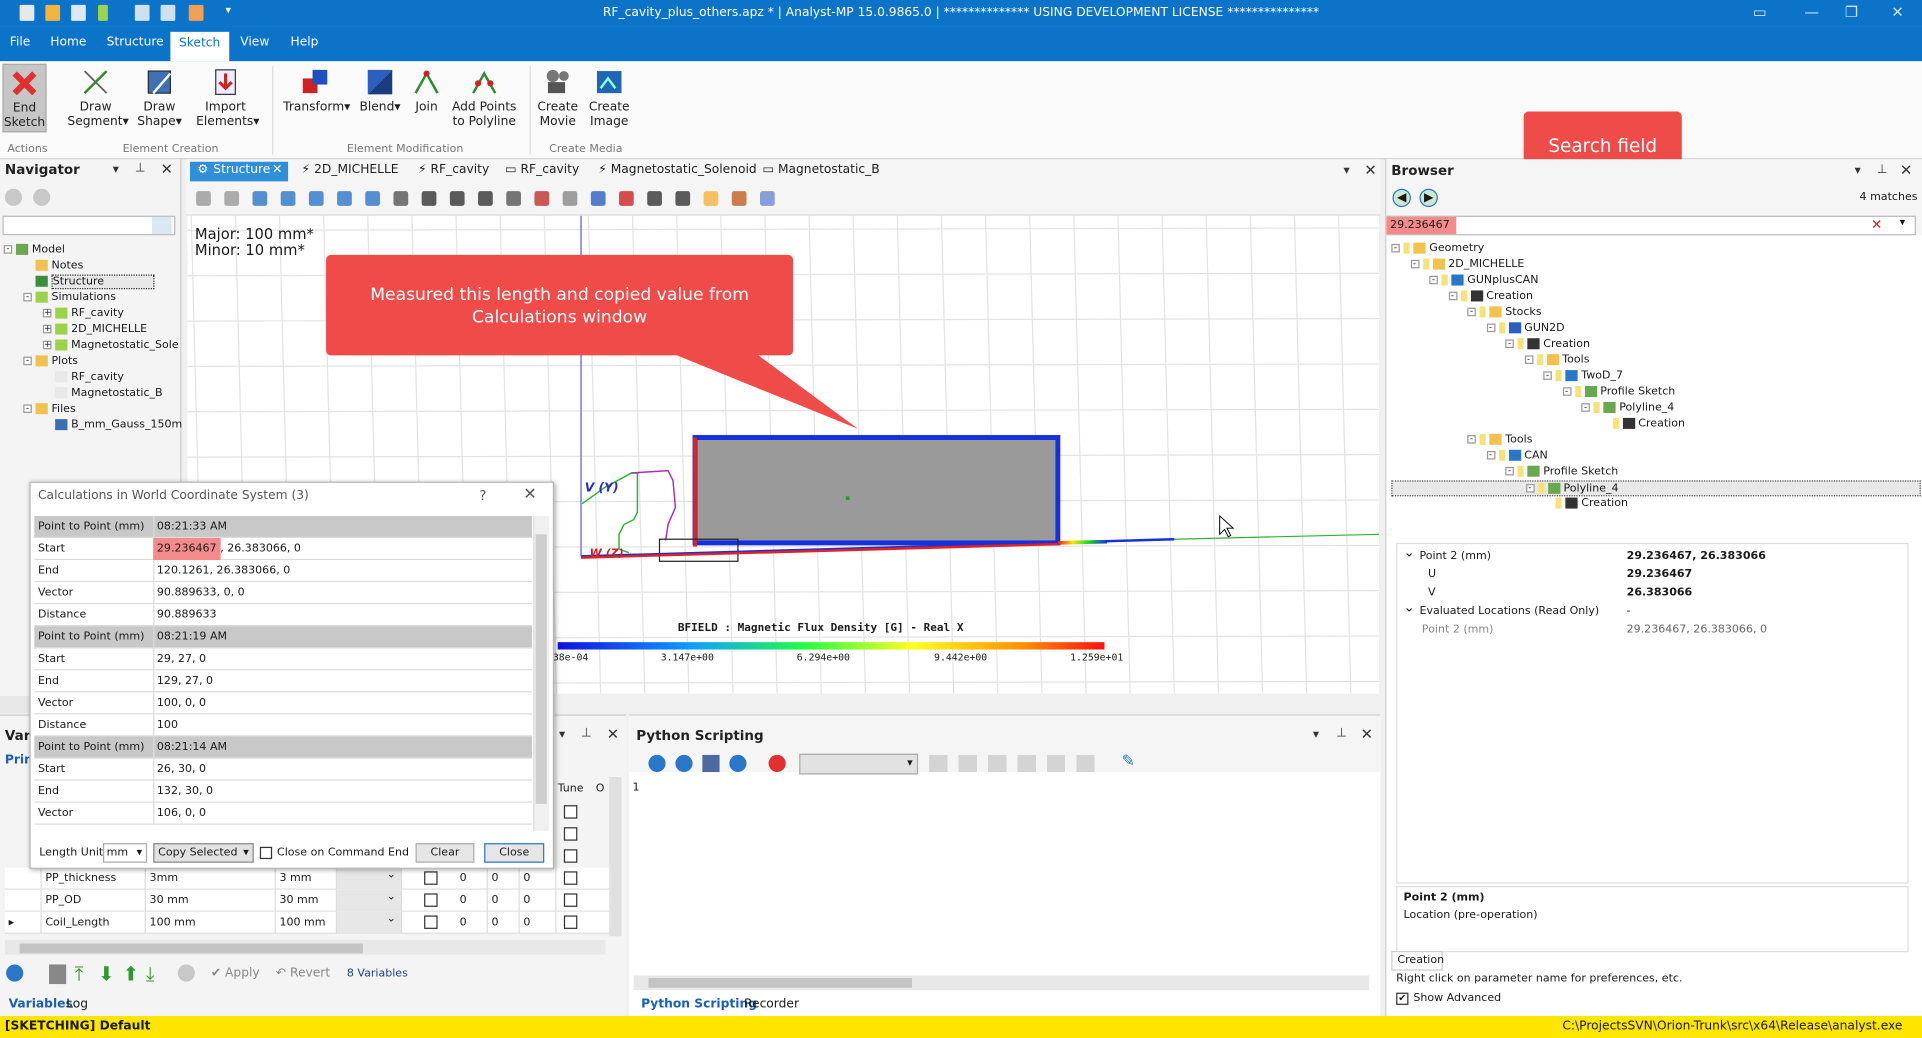 The image size is (1922, 1038). What do you see at coordinates (1656, 377) in the screenshot?
I see `browser-tree-item: - TwoD_7` at bounding box center [1656, 377].